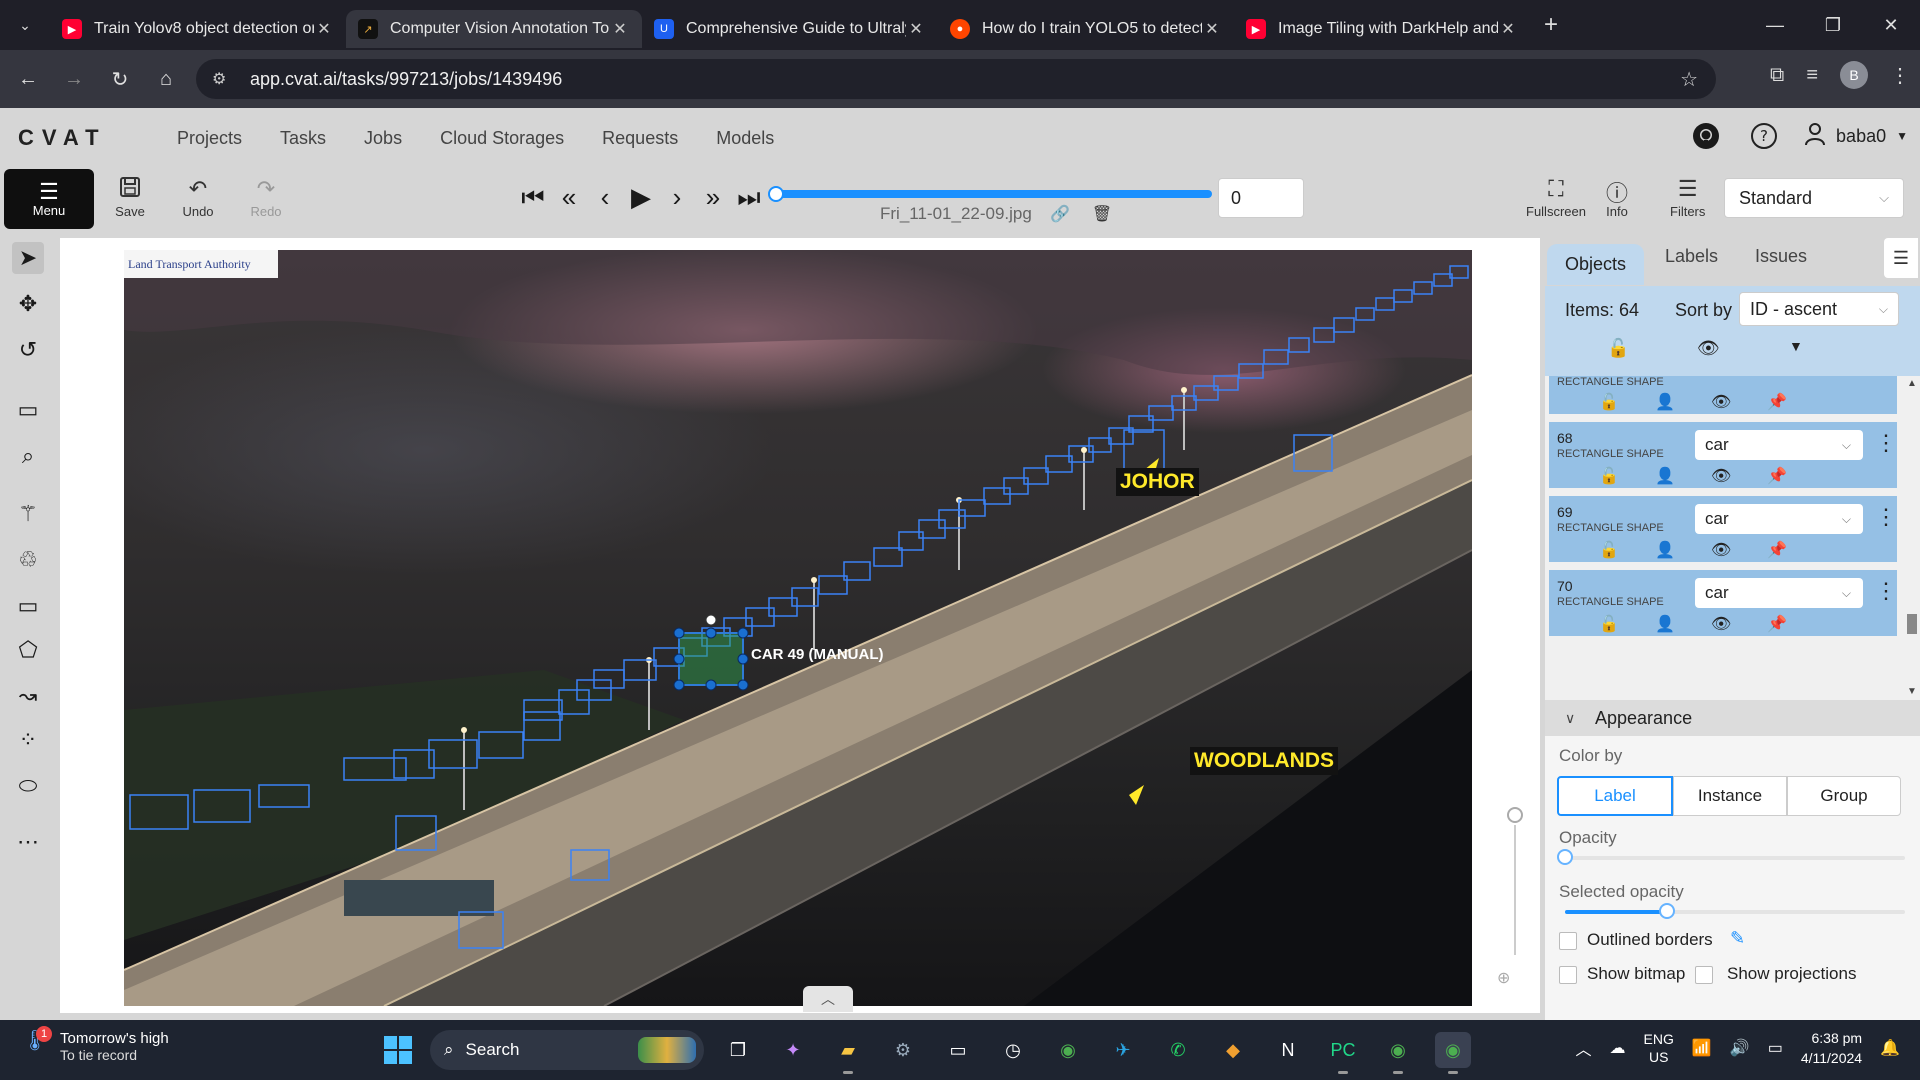  I want to click on fit-image-icon: ▭, so click(28, 410).